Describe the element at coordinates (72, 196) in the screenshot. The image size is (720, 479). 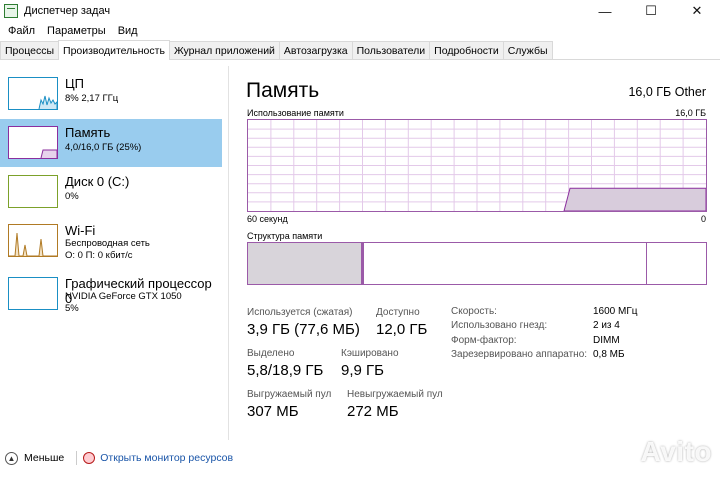
I see `disk-subtitle: 0%` at that location.